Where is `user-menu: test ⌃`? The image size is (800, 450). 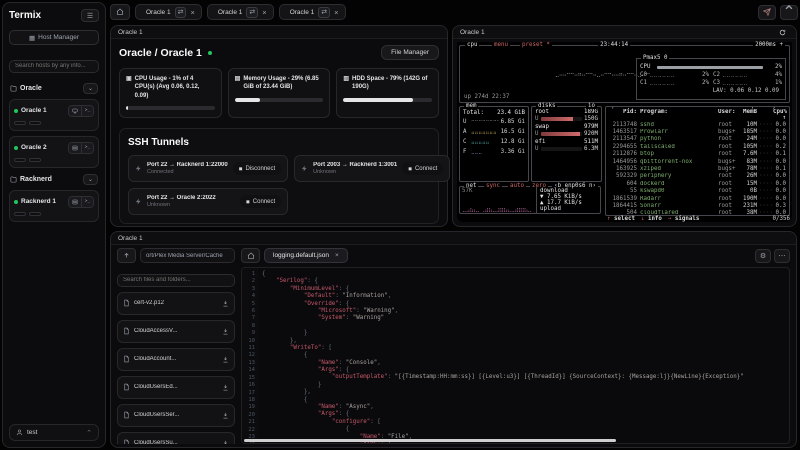 user-menu: test ⌃ is located at coordinates (54, 432).